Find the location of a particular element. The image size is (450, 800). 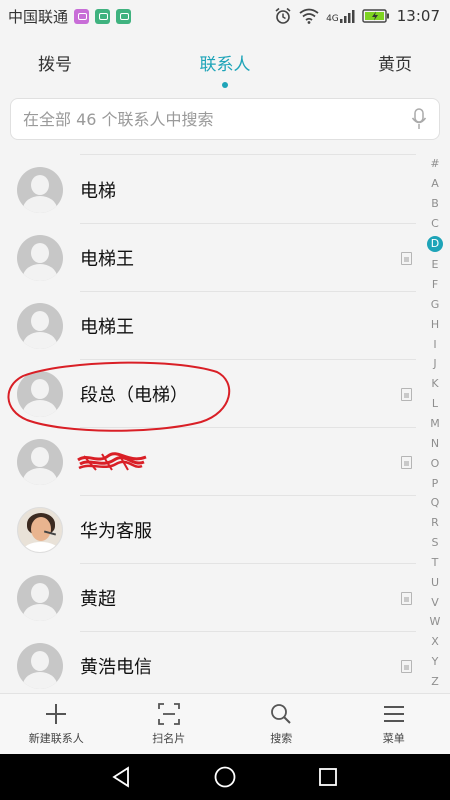

search-input is located at coordinates (217, 119).